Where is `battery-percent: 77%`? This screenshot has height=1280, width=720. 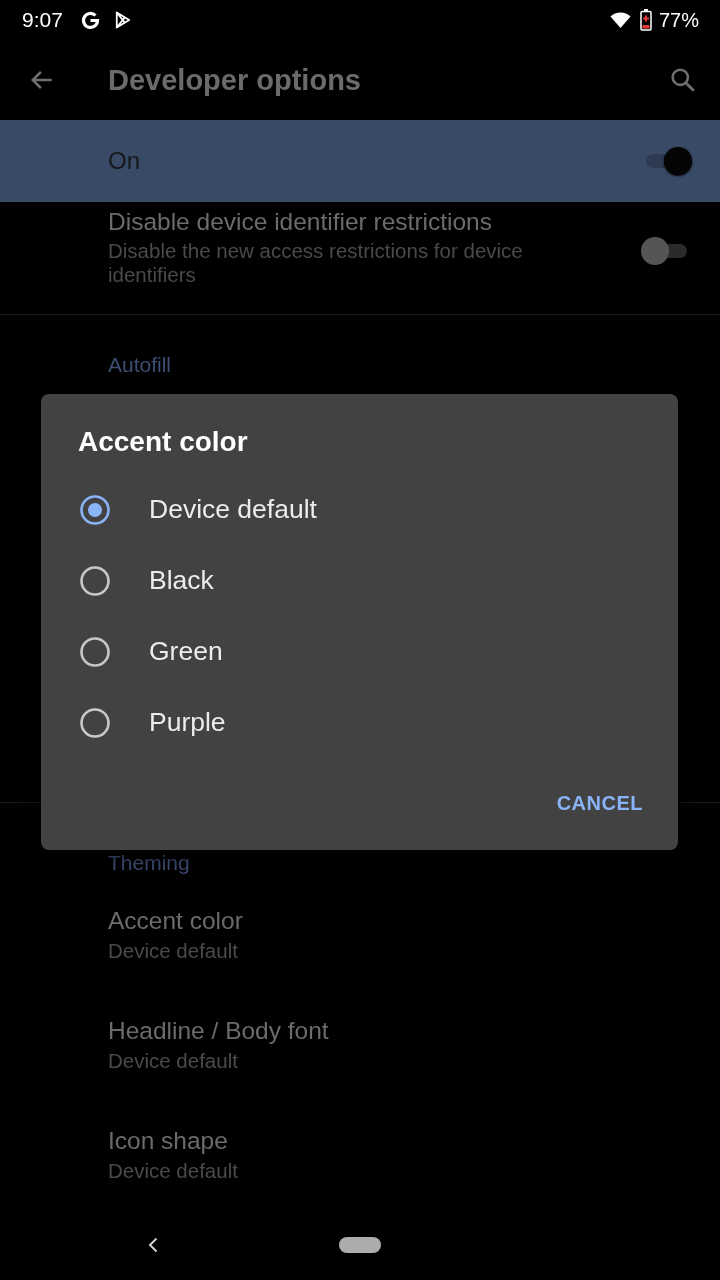 battery-percent: 77% is located at coordinates (678, 20).